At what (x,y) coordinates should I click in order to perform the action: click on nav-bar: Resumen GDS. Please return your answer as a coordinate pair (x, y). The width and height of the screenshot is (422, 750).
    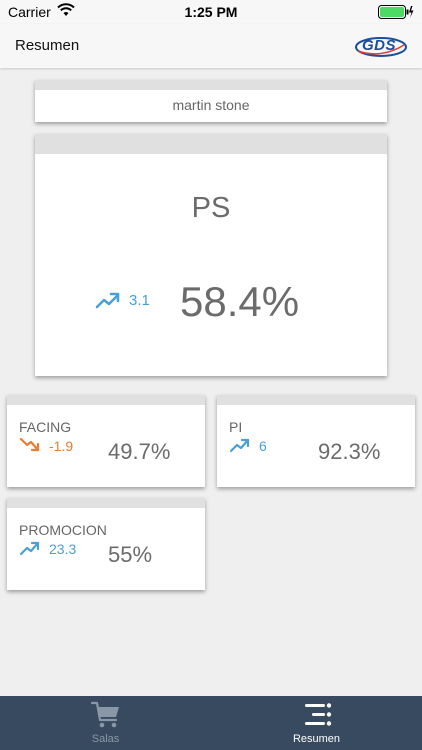
    Looking at the image, I should click on (211, 46).